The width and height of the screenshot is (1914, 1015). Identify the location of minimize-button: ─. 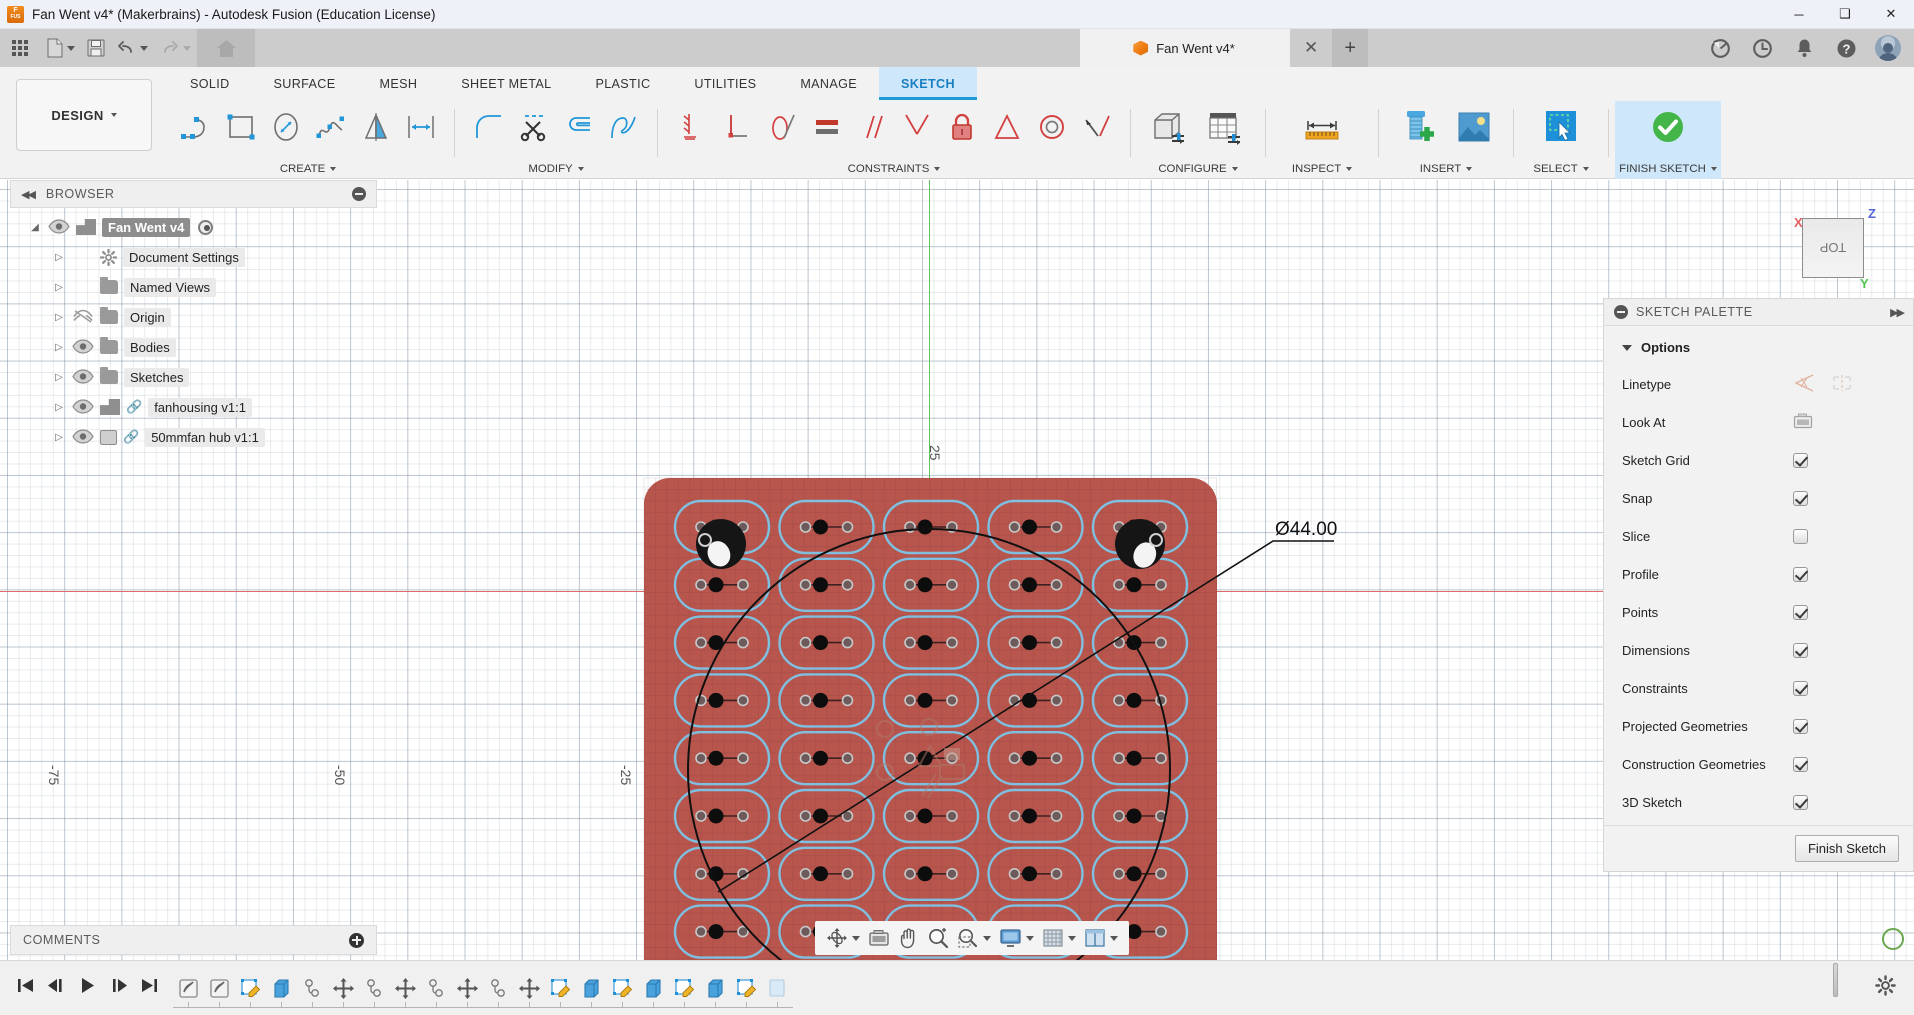
(1799, 14).